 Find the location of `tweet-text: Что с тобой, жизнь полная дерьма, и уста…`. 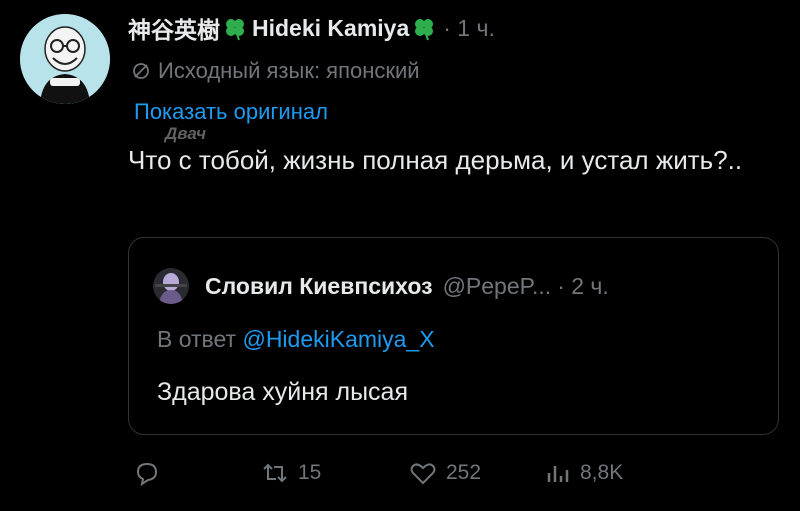

tweet-text: Что с тобой, жизнь полная дерьма, и уста… is located at coordinates (435, 160).